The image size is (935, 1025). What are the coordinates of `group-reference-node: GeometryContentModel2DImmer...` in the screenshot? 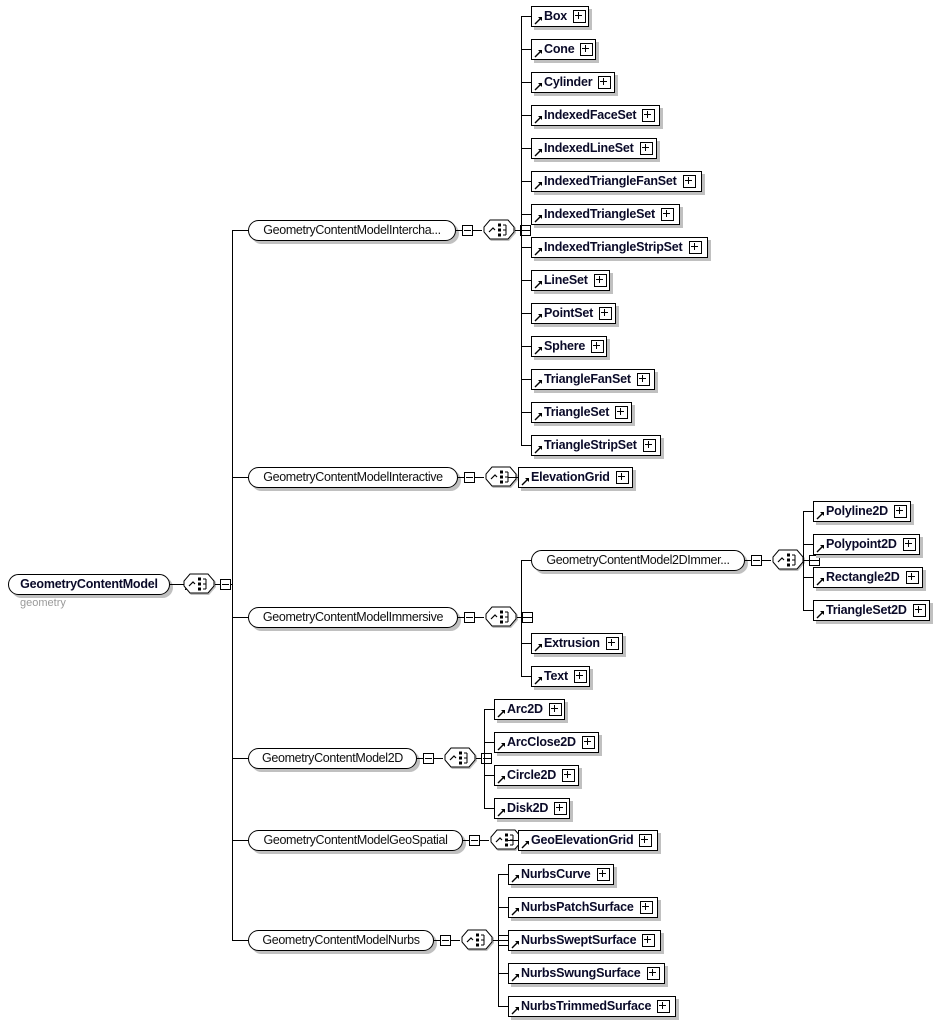 It's located at (638, 560).